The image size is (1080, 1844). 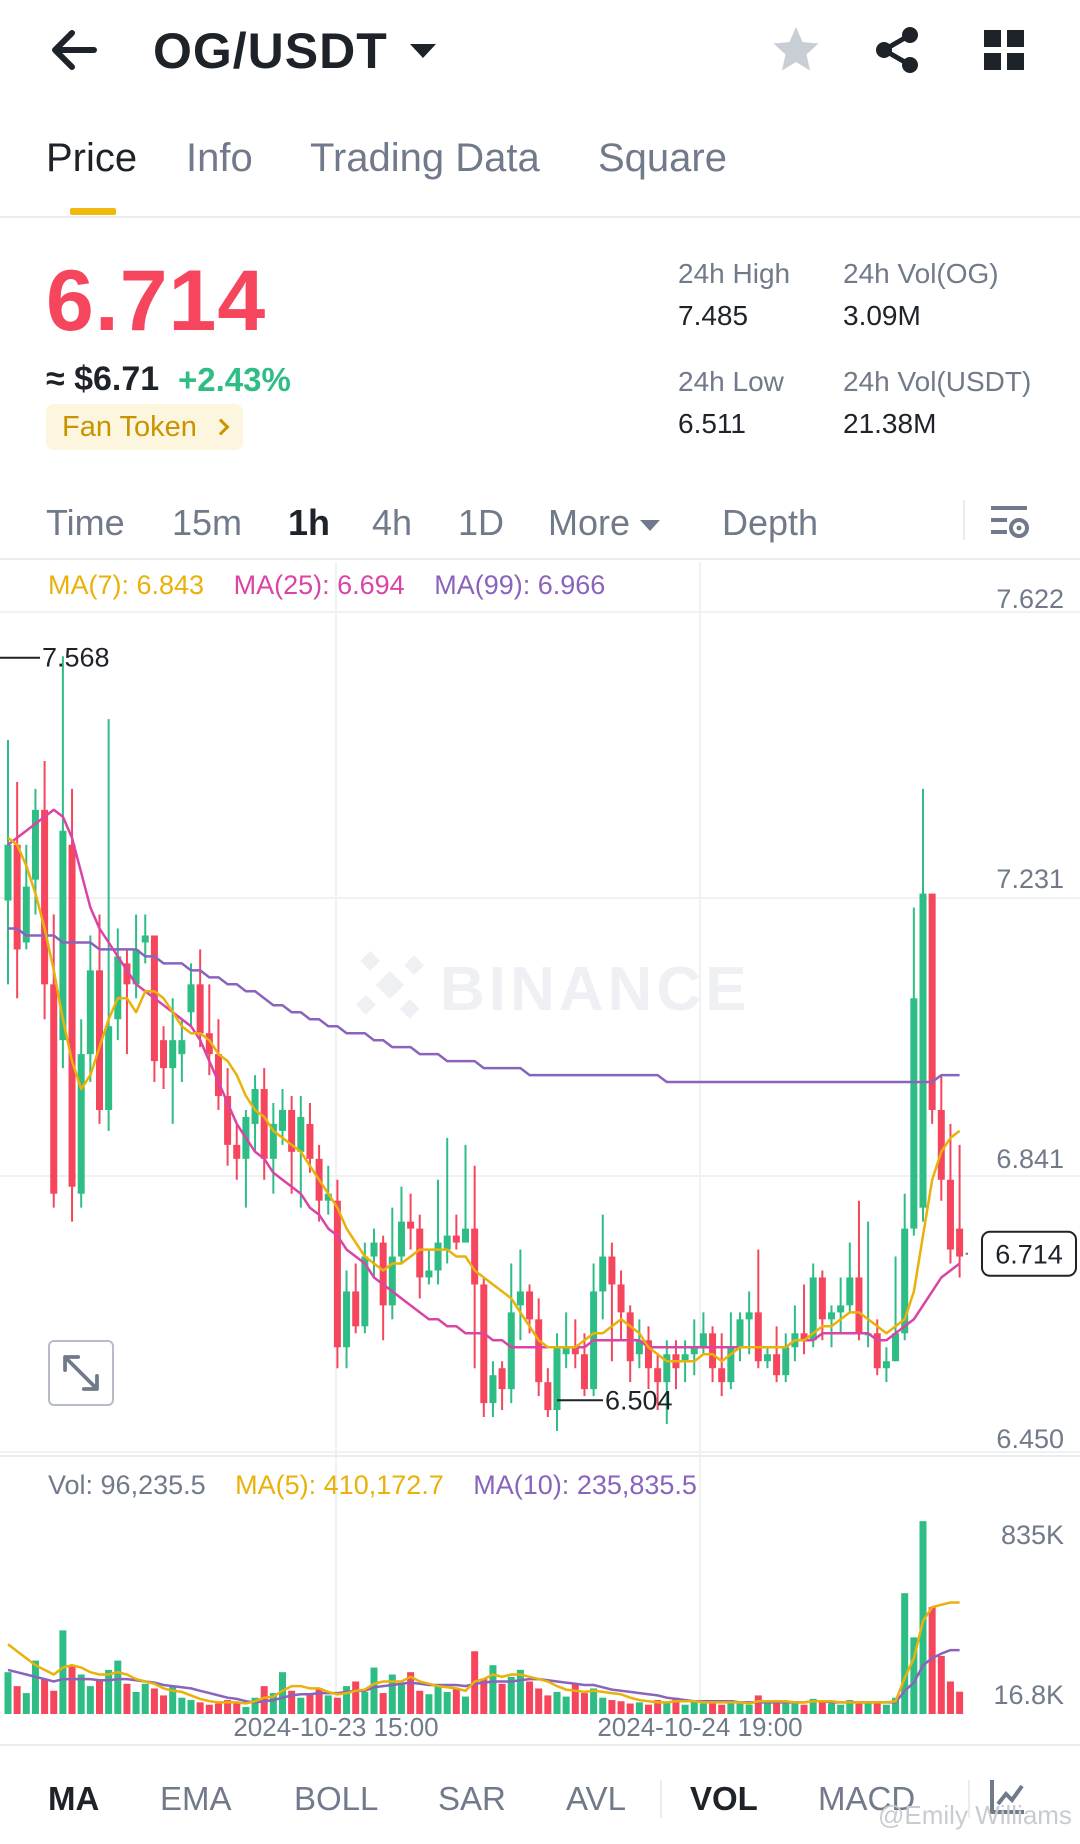 I want to click on stat-24h-high-value: 7.485, so click(x=713, y=315).